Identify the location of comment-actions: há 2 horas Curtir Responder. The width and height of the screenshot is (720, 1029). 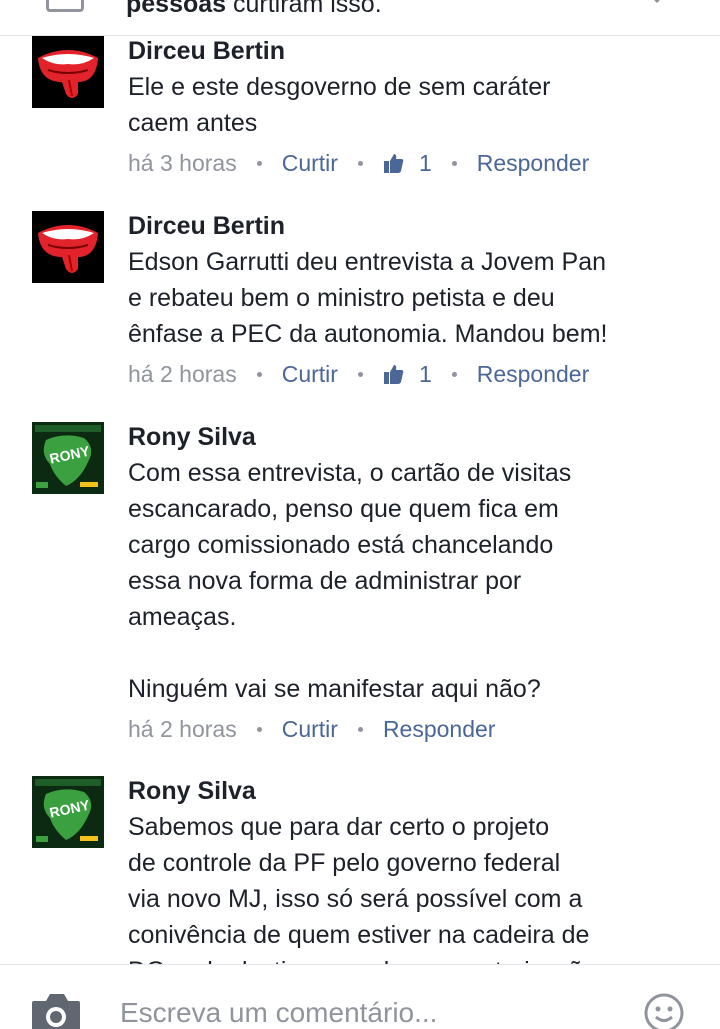
(418, 729).